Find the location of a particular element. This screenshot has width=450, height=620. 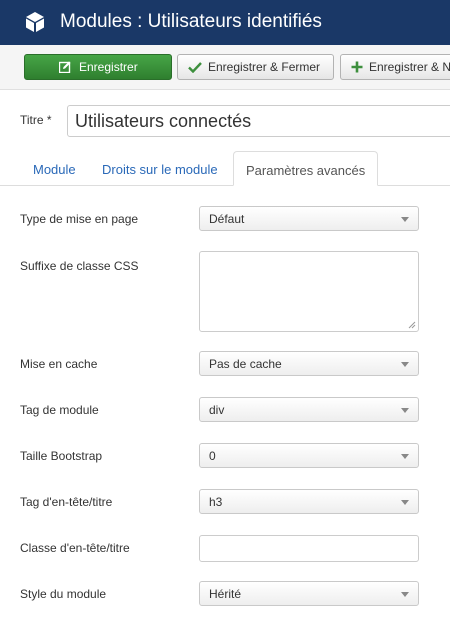

css-suffix-textarea is located at coordinates (309, 291).